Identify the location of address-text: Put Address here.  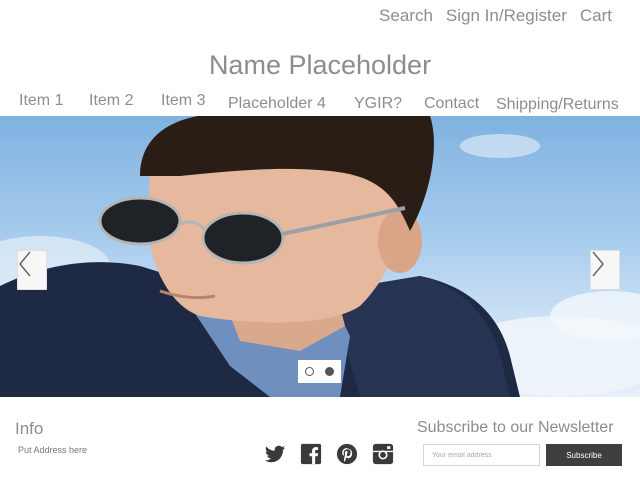
(53, 450).